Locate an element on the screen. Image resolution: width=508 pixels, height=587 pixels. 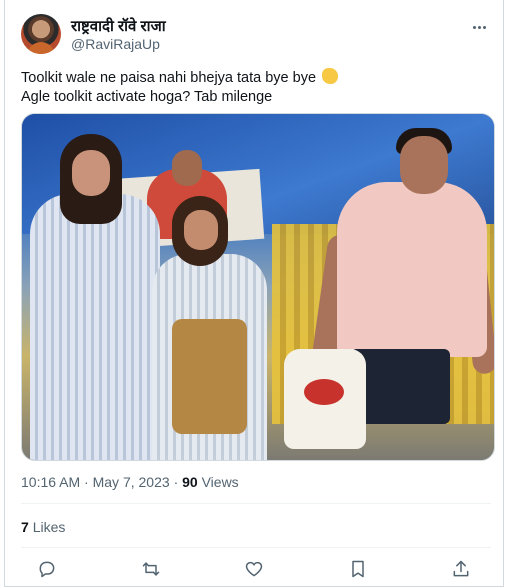
more-options-icon is located at coordinates (479, 27).